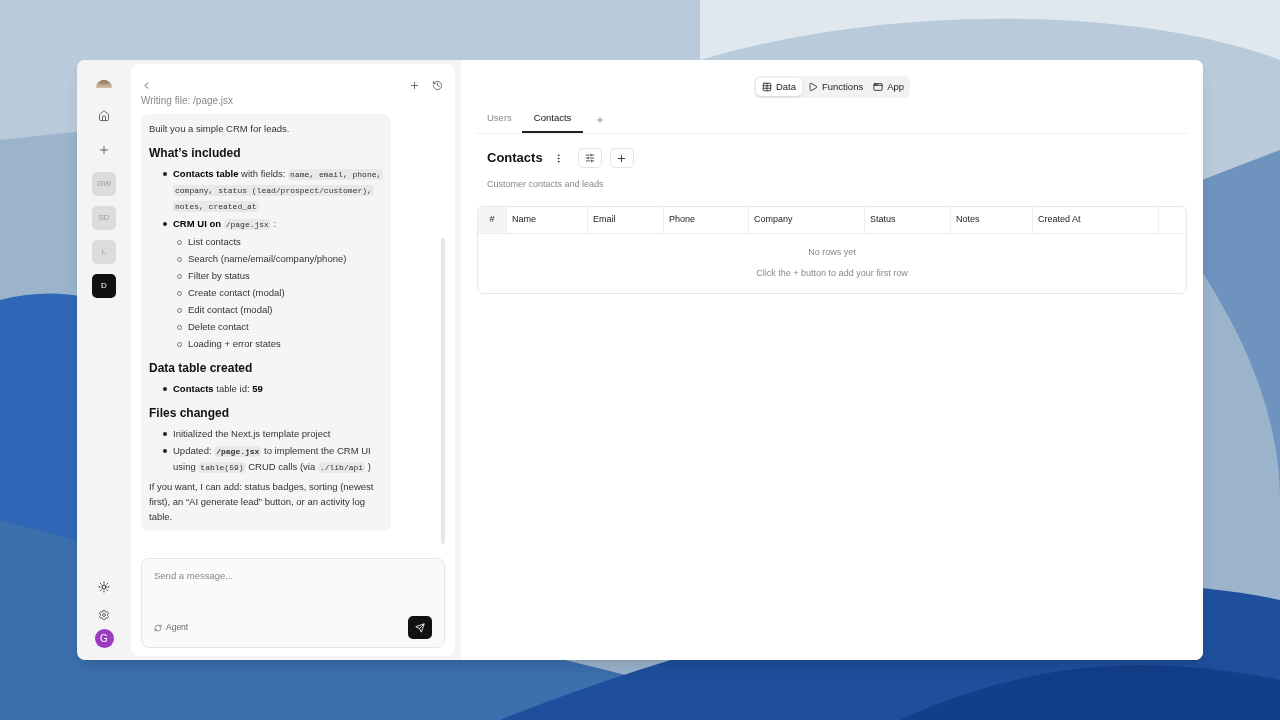  What do you see at coordinates (889, 87) in the screenshot?
I see `view-tab: App` at bounding box center [889, 87].